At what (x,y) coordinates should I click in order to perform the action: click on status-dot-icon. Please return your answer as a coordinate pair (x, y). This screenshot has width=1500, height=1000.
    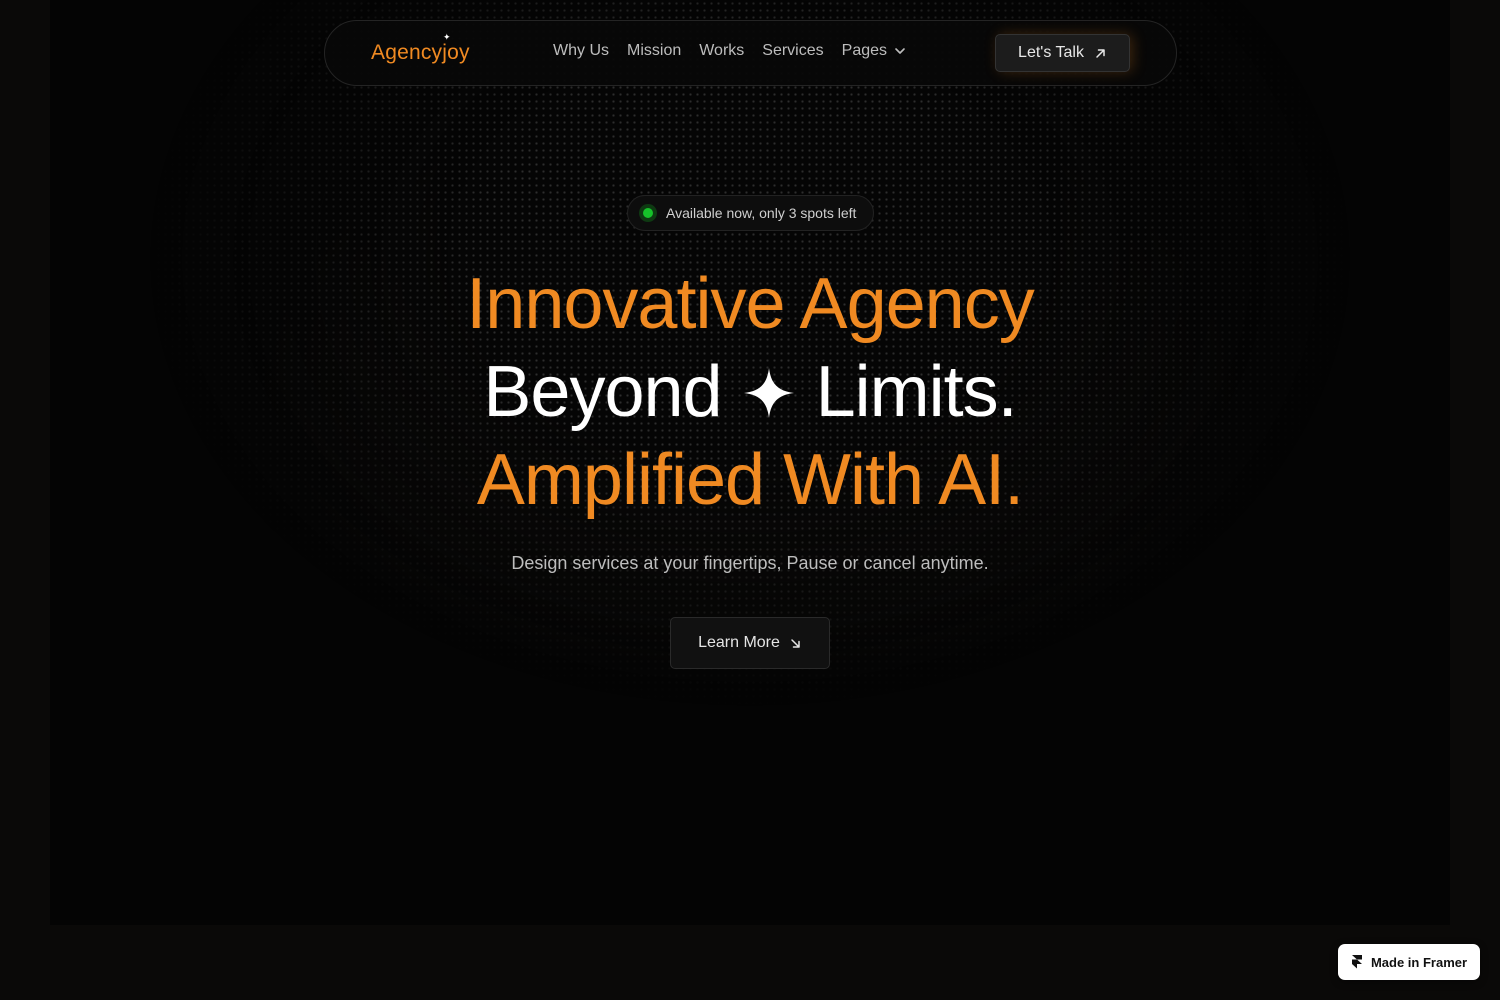
    Looking at the image, I should click on (648, 213).